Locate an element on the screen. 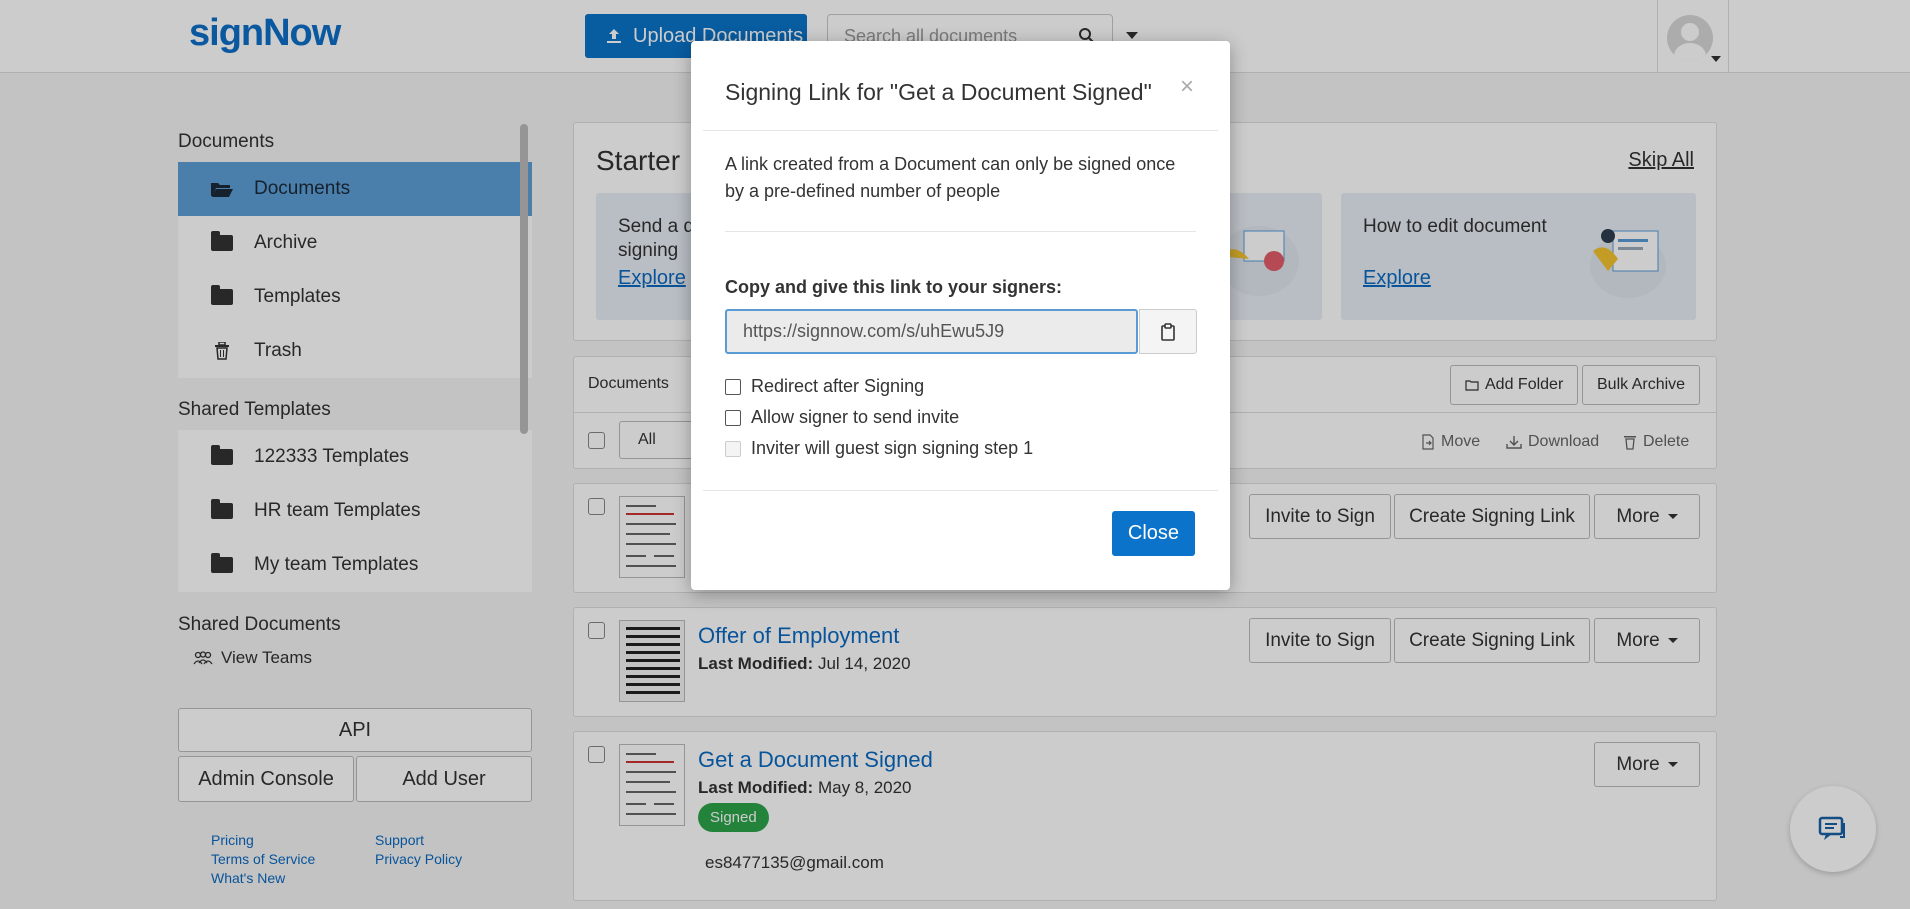 This screenshot has width=1910, height=909. redirect-after-signing-option: Redirect after Signing is located at coordinates (824, 386).